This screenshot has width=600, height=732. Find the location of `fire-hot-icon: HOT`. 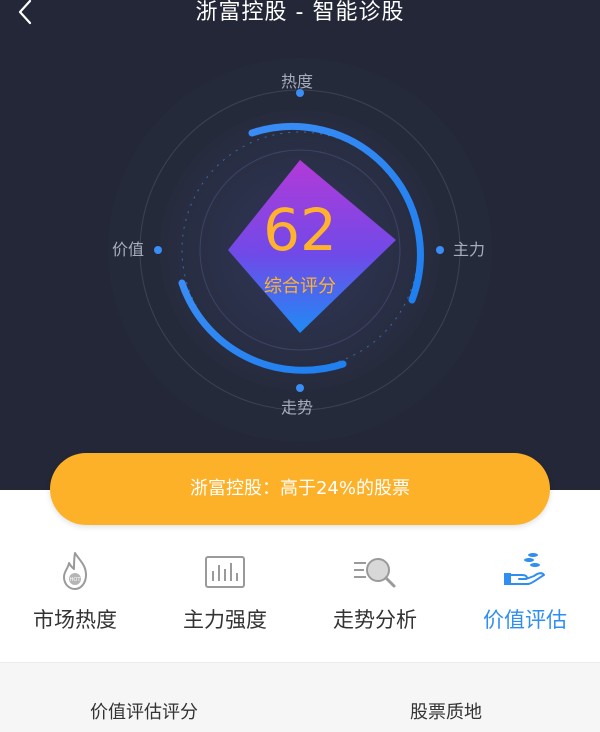

fire-hot-icon: HOT is located at coordinates (75, 572).